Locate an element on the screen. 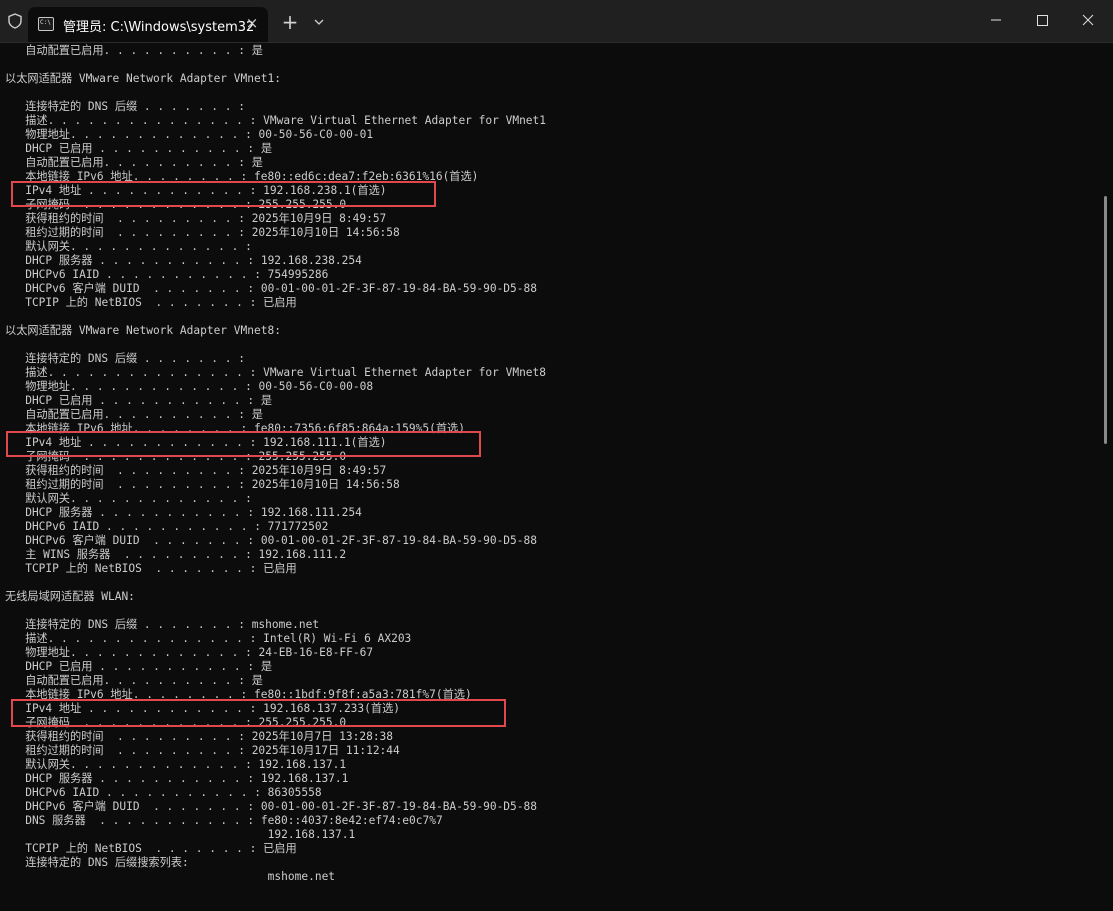  tab-title: 管理员: C:\Windows\system32 is located at coordinates (159, 27).